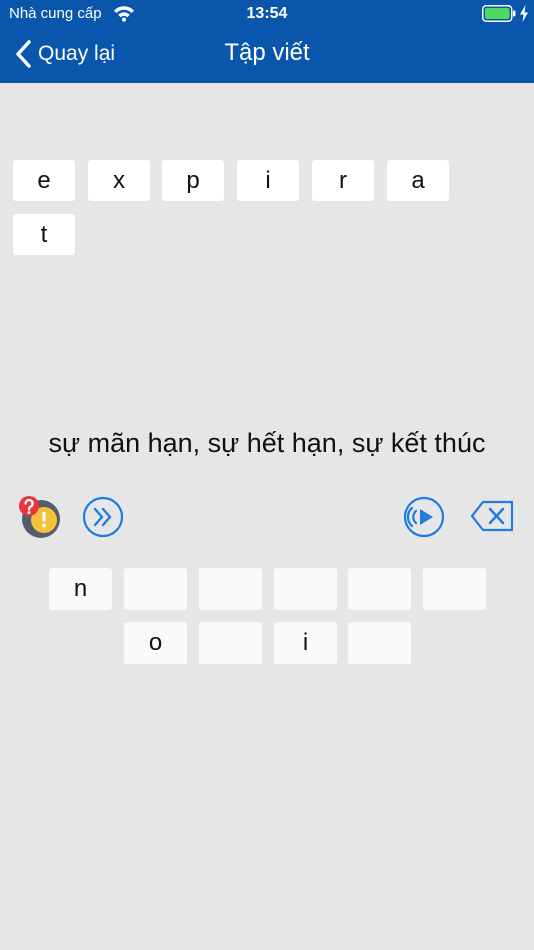 This screenshot has width=534, height=950. What do you see at coordinates (268, 180) in the screenshot?
I see `letter-tile: i` at bounding box center [268, 180].